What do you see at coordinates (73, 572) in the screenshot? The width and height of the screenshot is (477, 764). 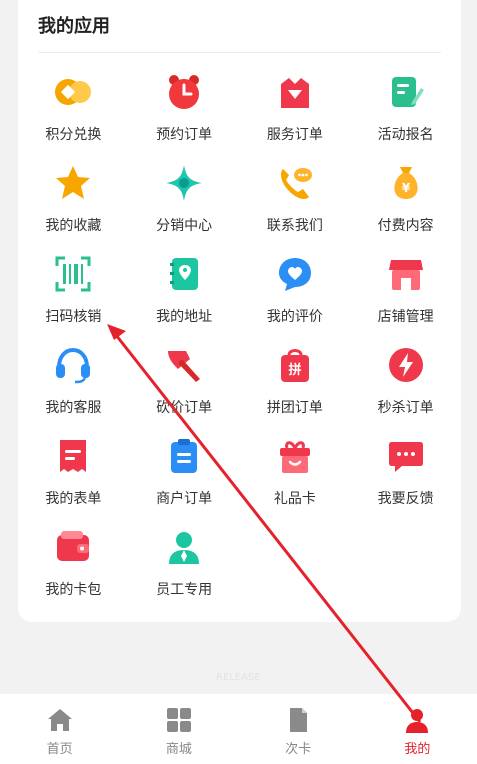 I see `app-wallet: 我的卡包` at bounding box center [73, 572].